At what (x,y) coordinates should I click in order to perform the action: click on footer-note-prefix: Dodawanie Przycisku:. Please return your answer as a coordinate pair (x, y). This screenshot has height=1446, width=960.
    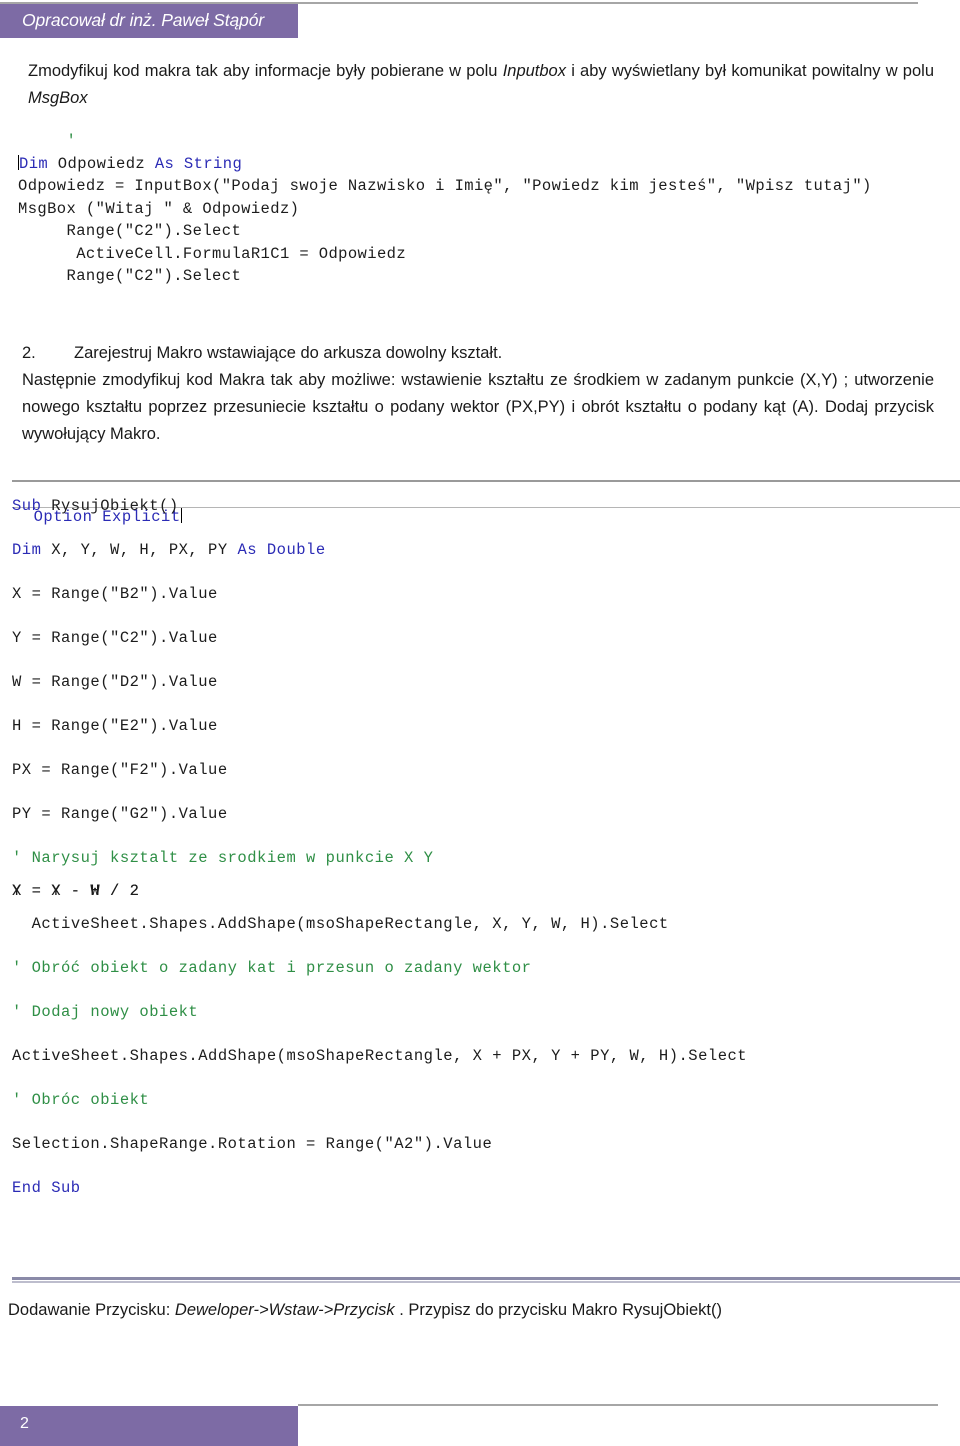
    Looking at the image, I should click on (91, 1310).